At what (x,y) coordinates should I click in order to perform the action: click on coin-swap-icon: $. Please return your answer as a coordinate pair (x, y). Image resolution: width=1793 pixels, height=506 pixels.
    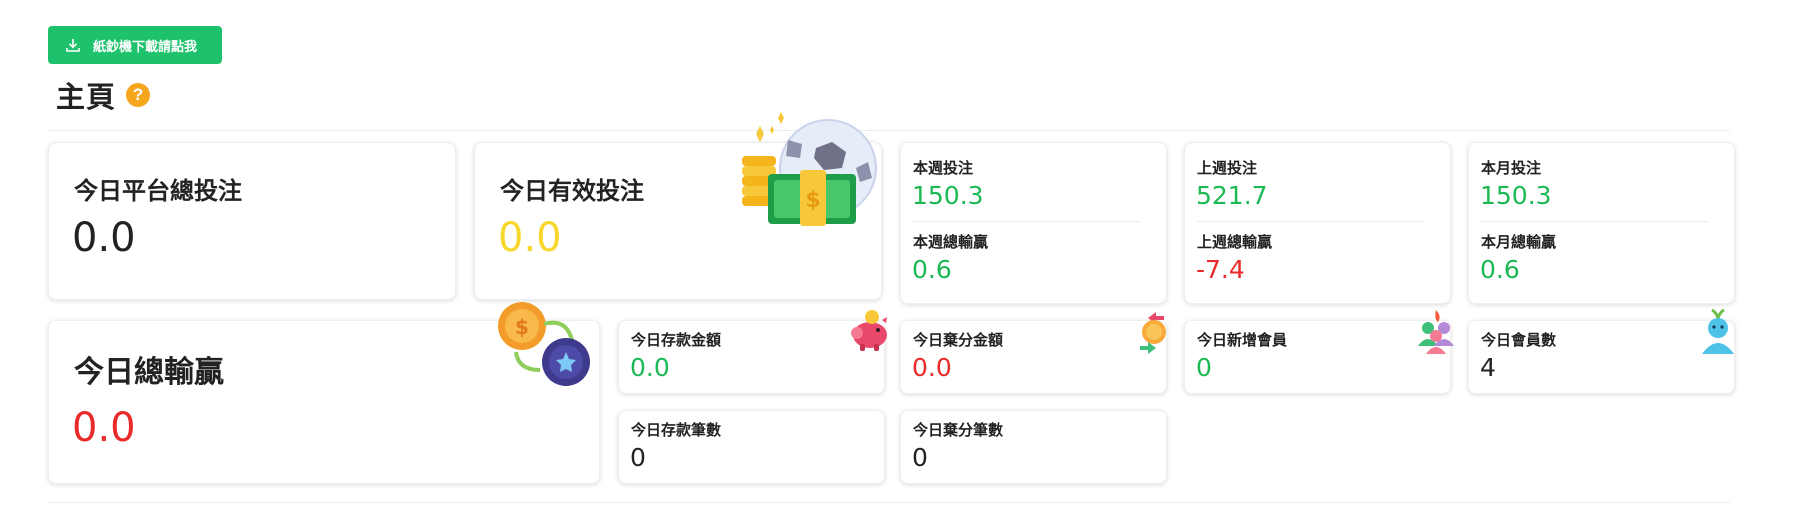
    Looking at the image, I should click on (545, 344).